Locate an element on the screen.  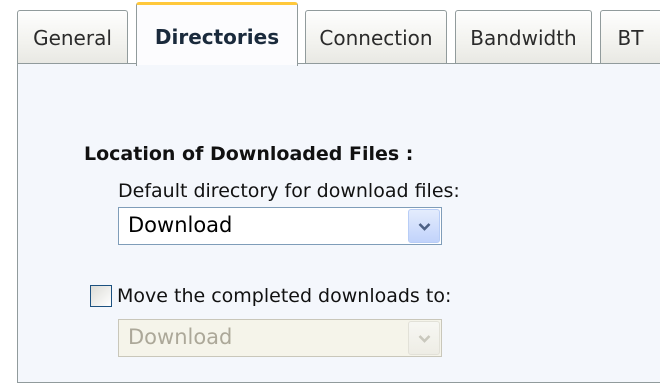
default-directory-value: Download is located at coordinates (180, 225).